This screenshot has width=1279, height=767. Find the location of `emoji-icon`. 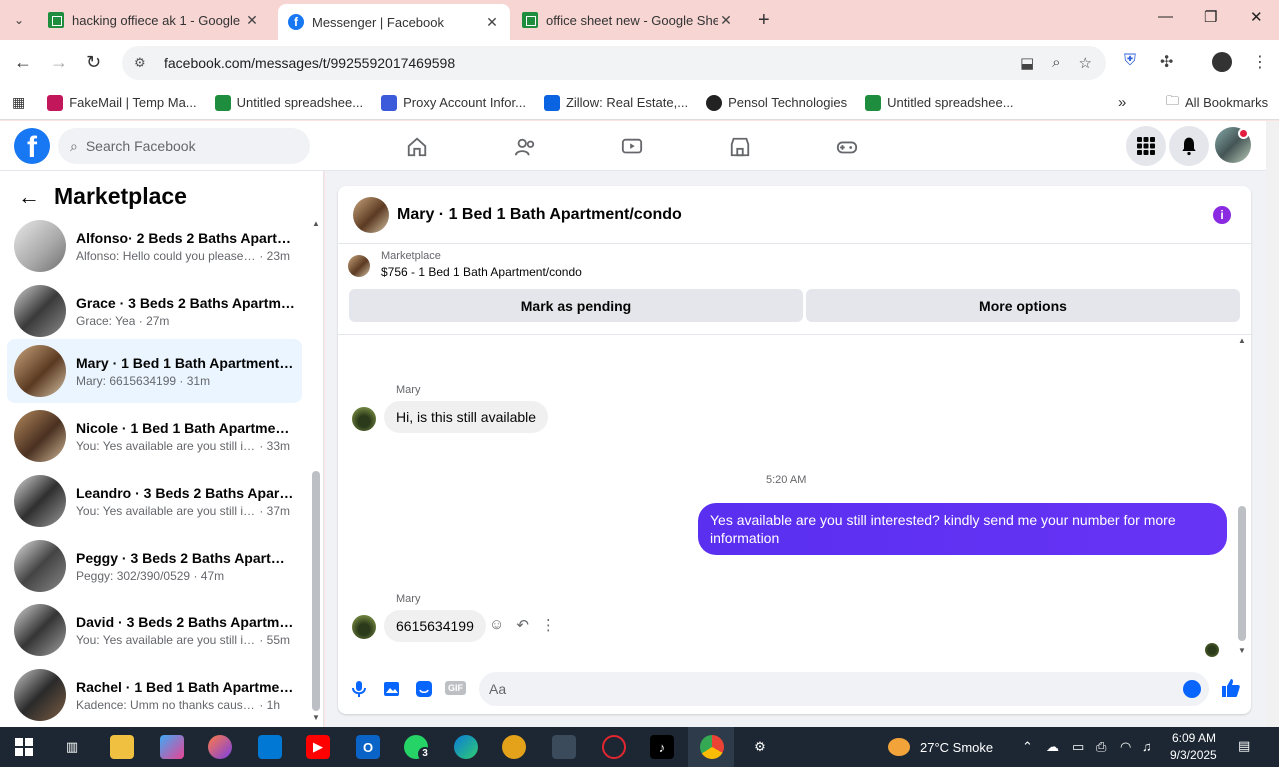

emoji-icon is located at coordinates (1192, 689).